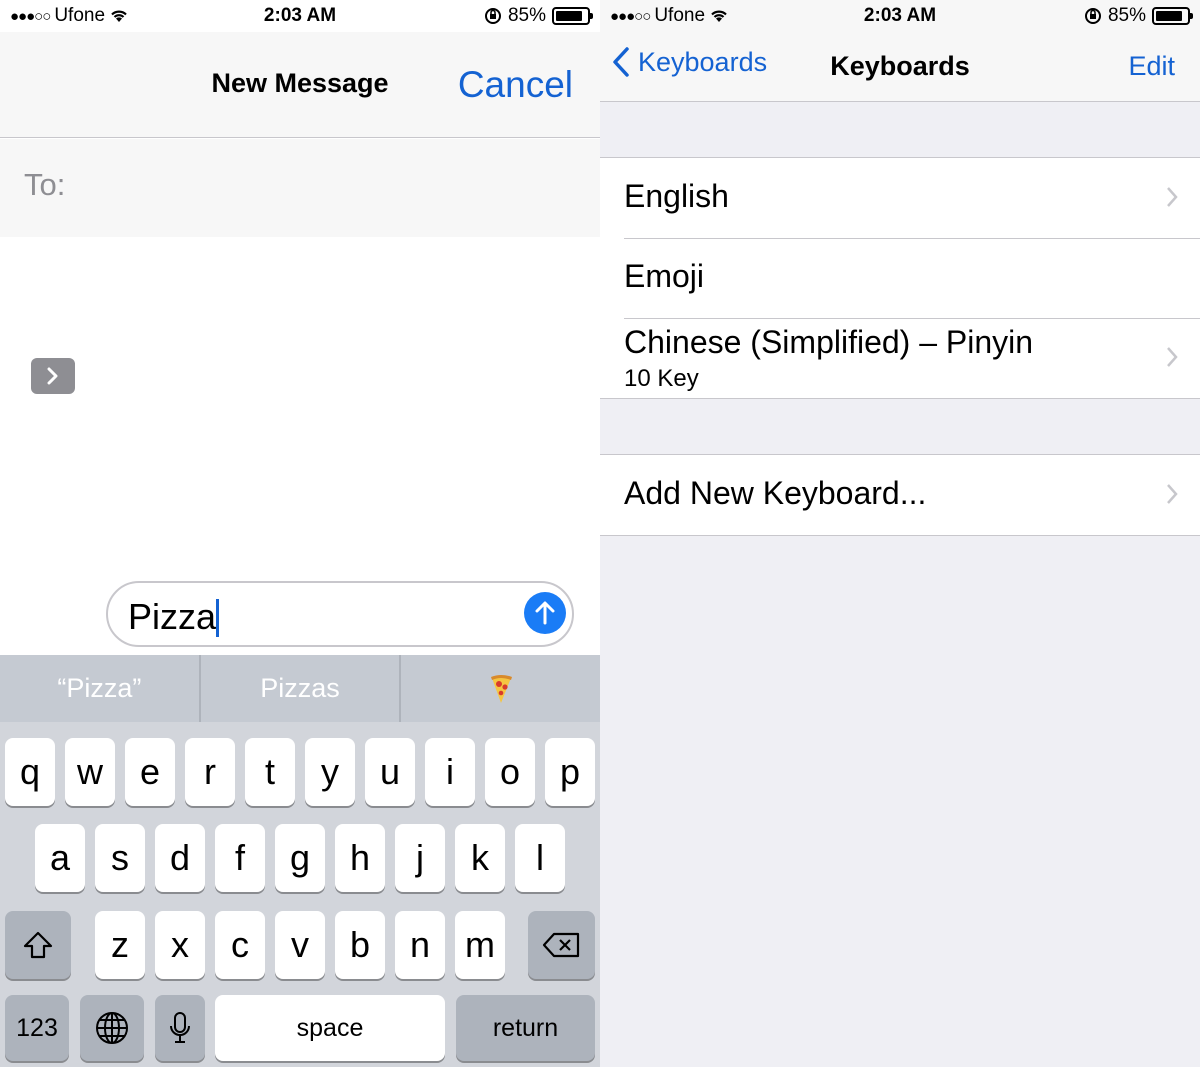  I want to click on globe-icon, so click(112, 1028).